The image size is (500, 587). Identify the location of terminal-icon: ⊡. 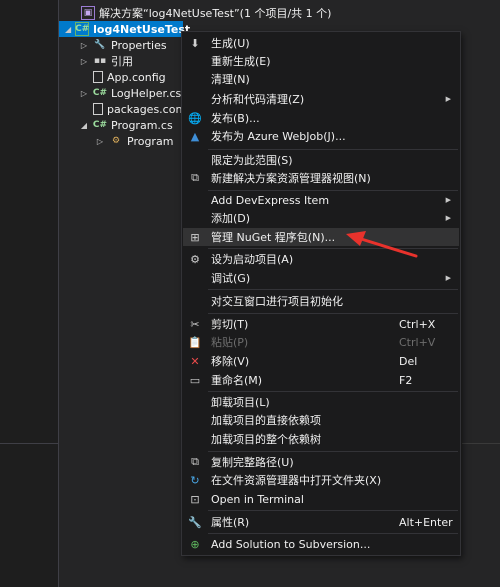
(195, 499).